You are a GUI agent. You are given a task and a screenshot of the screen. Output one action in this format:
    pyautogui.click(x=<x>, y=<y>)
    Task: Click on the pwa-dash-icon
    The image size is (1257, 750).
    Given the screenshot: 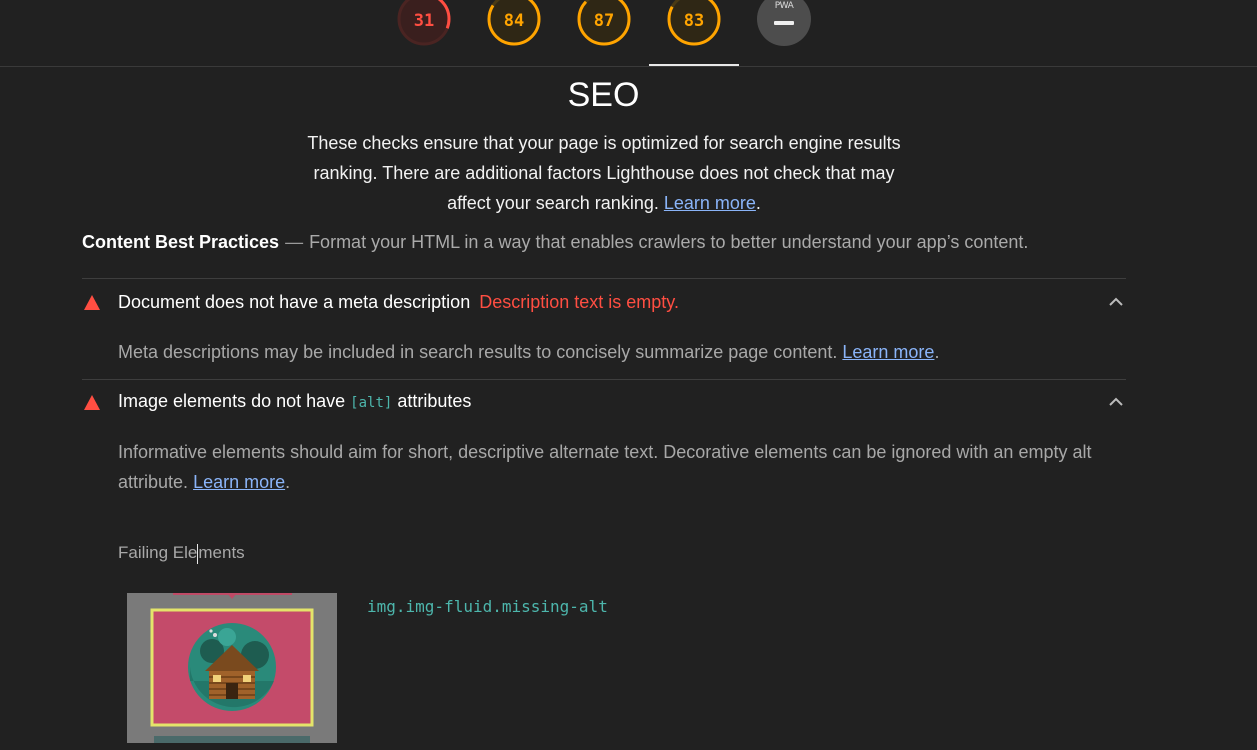 What is the action you would take?
    pyautogui.click(x=784, y=23)
    